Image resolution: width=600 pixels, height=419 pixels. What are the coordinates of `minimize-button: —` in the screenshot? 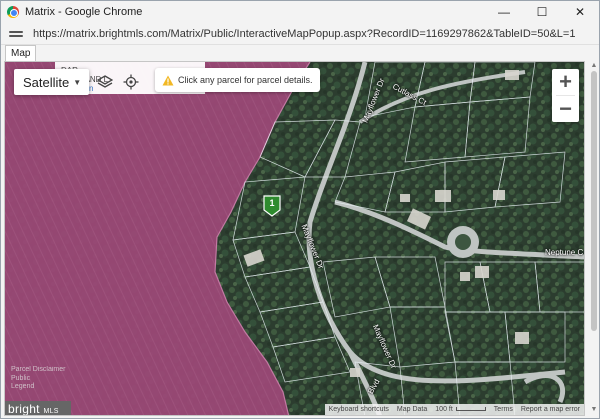 It's located at (504, 12).